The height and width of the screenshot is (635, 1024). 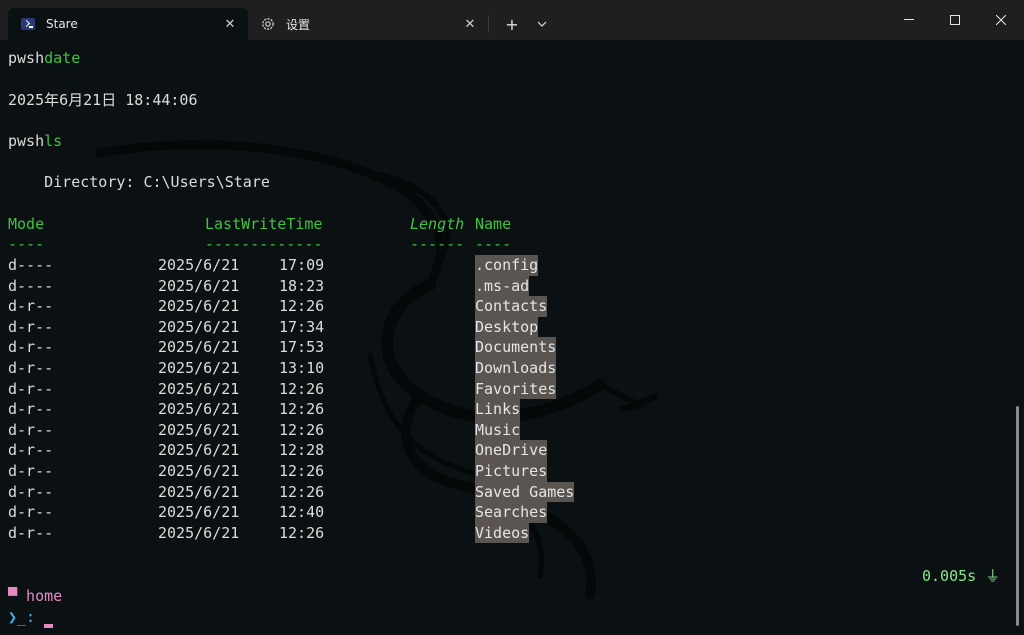 What do you see at coordinates (268, 24) in the screenshot?
I see `gear-icon` at bounding box center [268, 24].